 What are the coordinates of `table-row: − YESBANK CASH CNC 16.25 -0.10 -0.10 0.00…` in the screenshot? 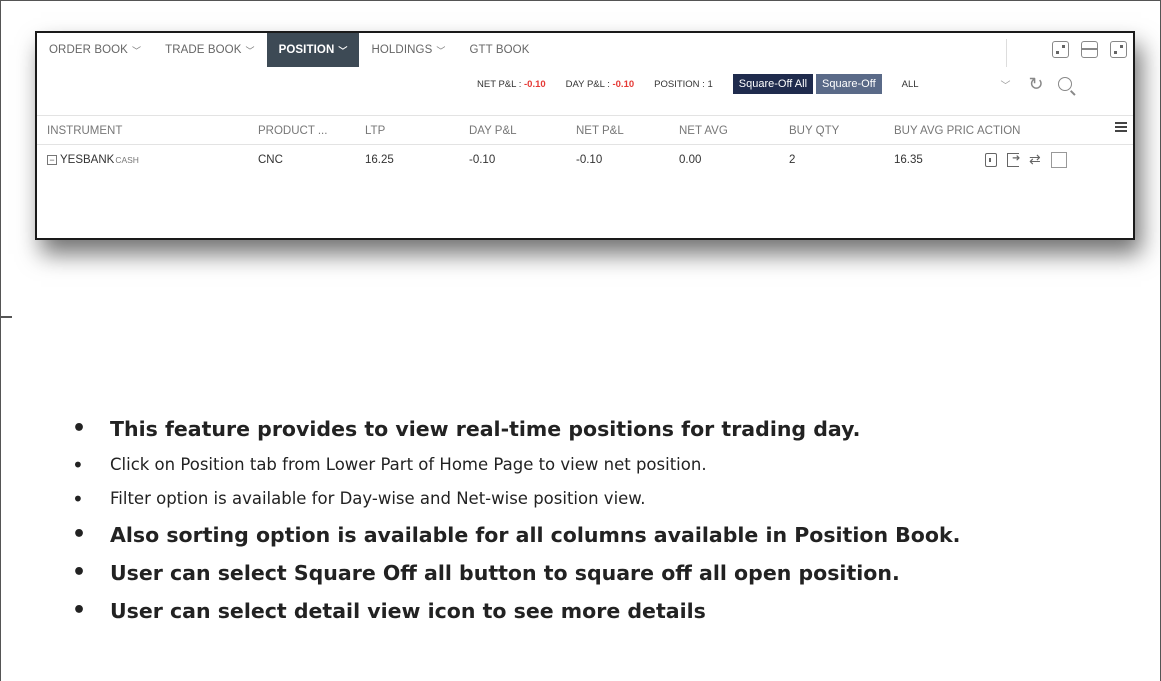 It's located at (585, 160).